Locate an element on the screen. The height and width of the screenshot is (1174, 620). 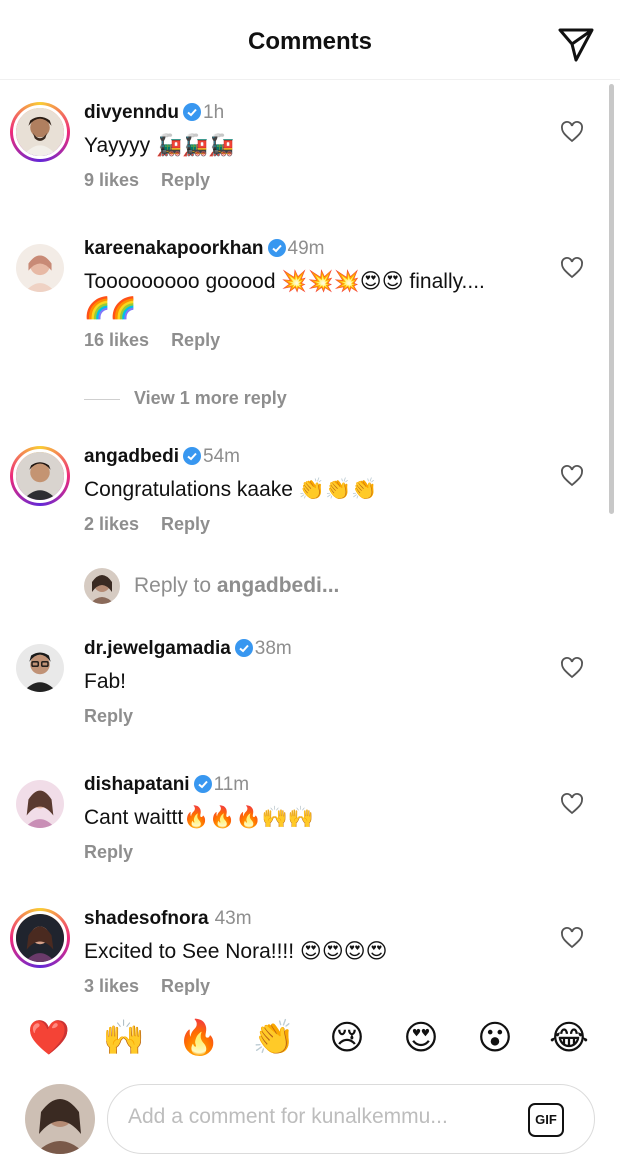
comment-composer: GIF is located at coordinates (310, 1127).